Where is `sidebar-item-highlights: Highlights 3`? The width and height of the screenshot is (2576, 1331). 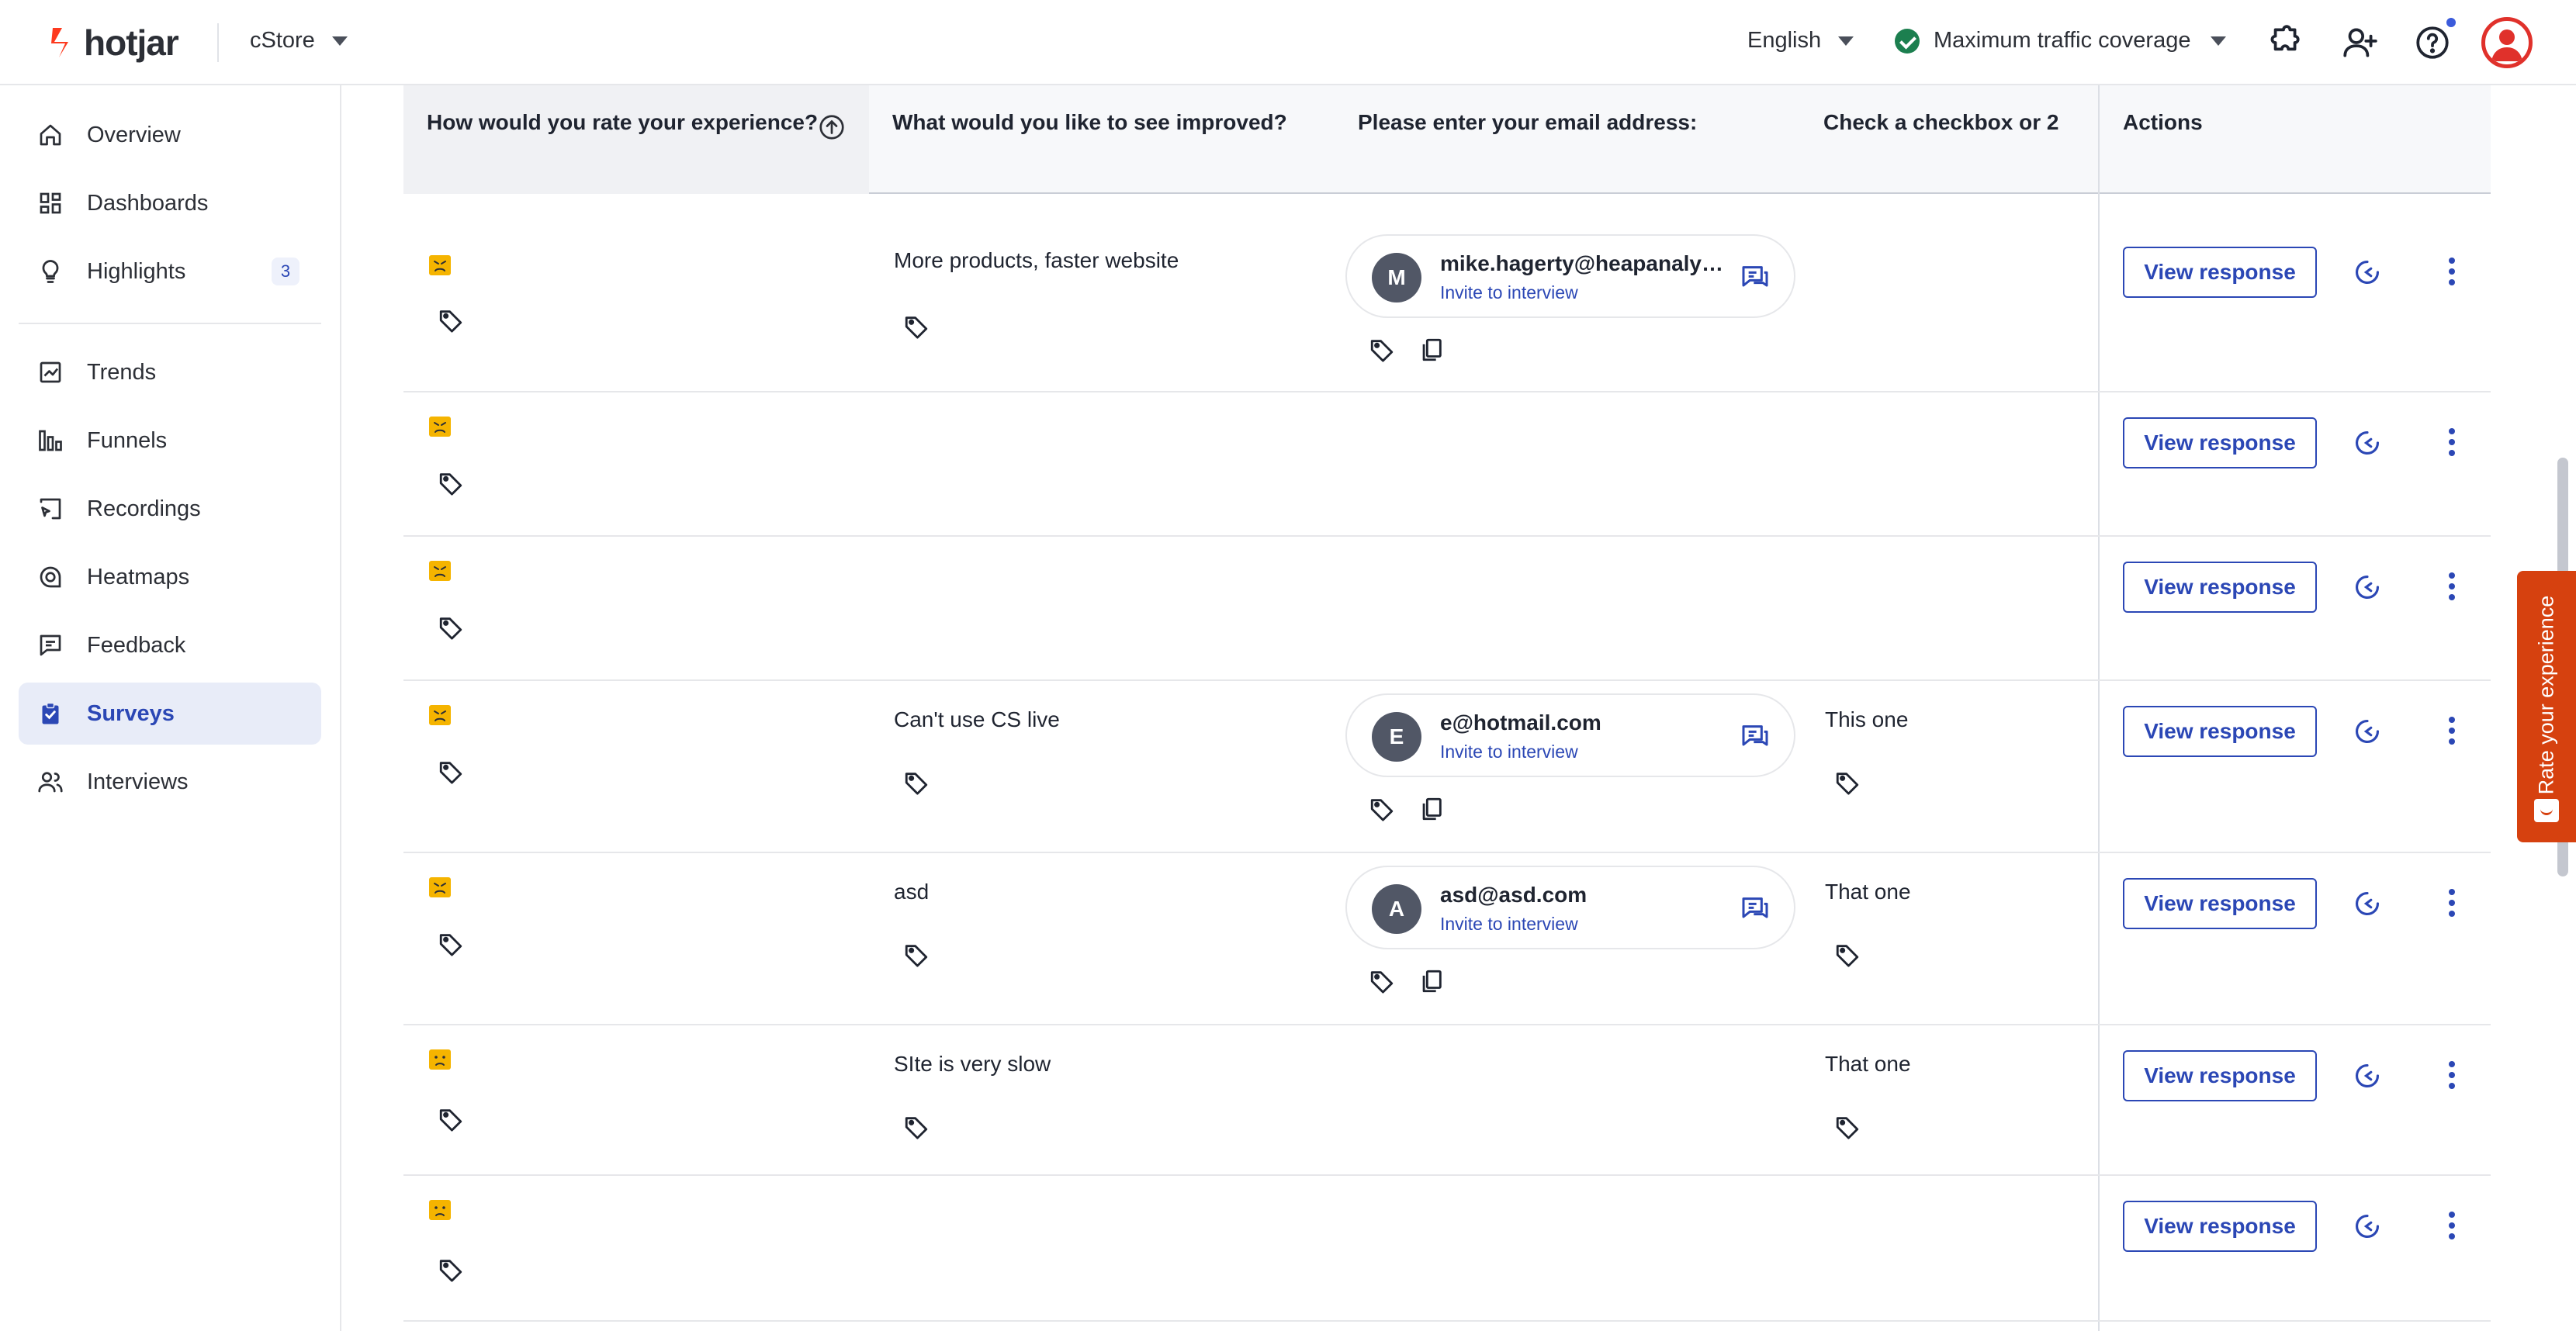 sidebar-item-highlights: Highlights 3 is located at coordinates (170, 271).